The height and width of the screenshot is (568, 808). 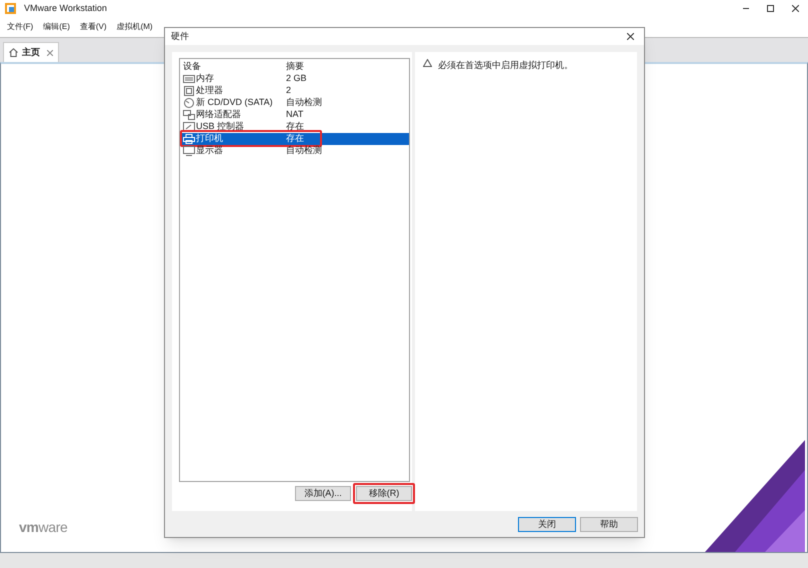 What do you see at coordinates (20, 27) in the screenshot?
I see `menu-item: 文件(F)` at bounding box center [20, 27].